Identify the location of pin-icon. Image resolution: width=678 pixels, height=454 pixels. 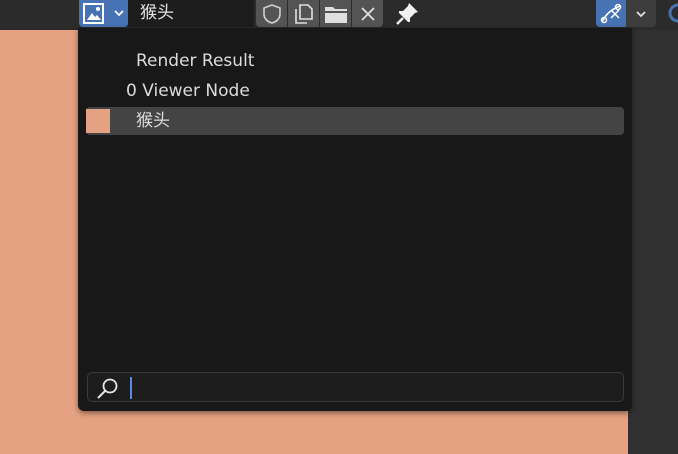
(407, 13).